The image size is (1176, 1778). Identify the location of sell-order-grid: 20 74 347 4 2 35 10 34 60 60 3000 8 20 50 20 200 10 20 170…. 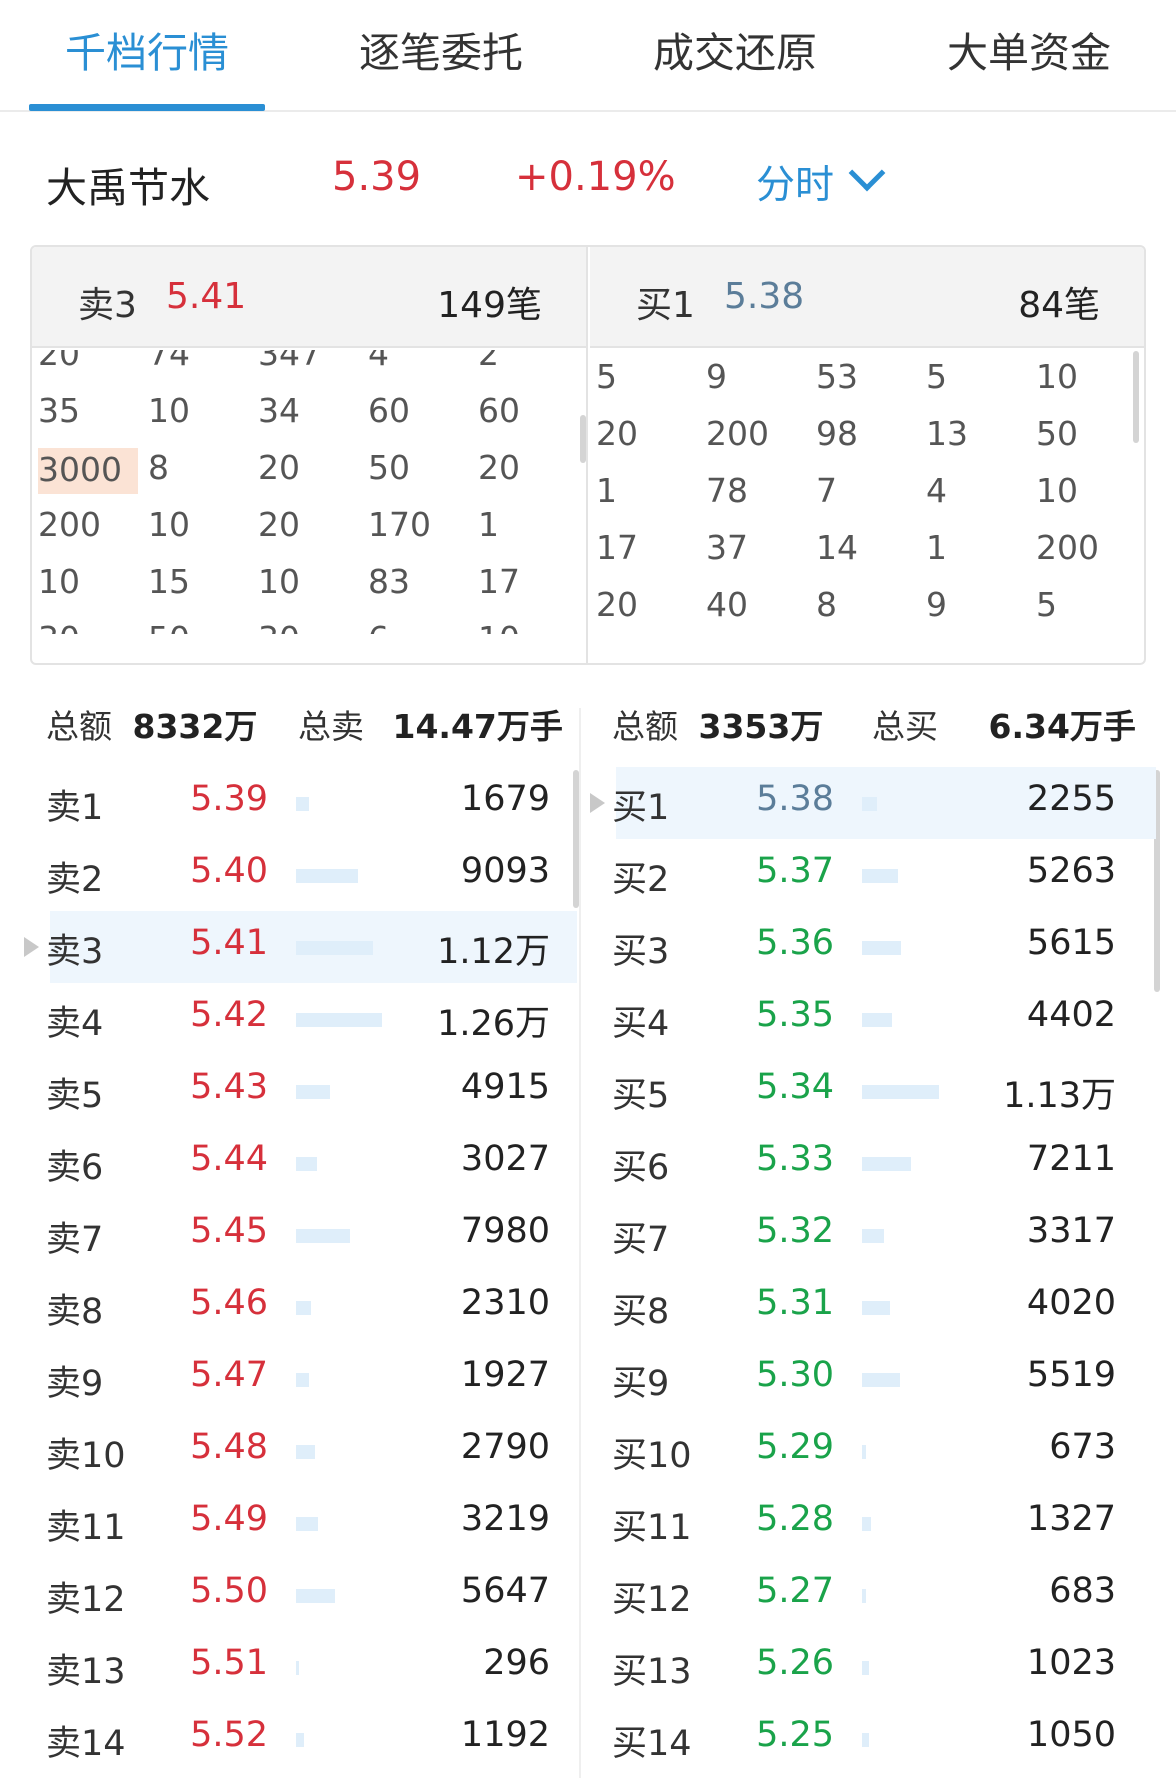
(309, 492).